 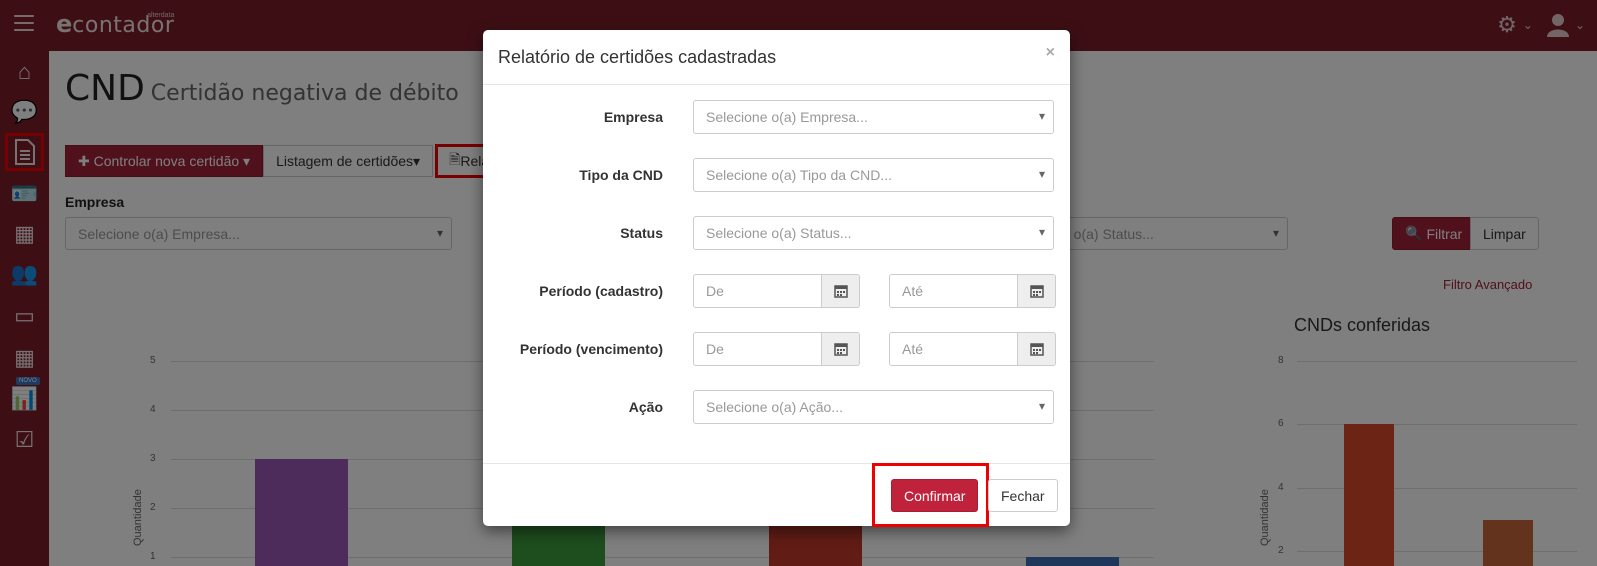 What do you see at coordinates (913, 349) in the screenshot?
I see `vencimento-ate-placeholder: Até` at bounding box center [913, 349].